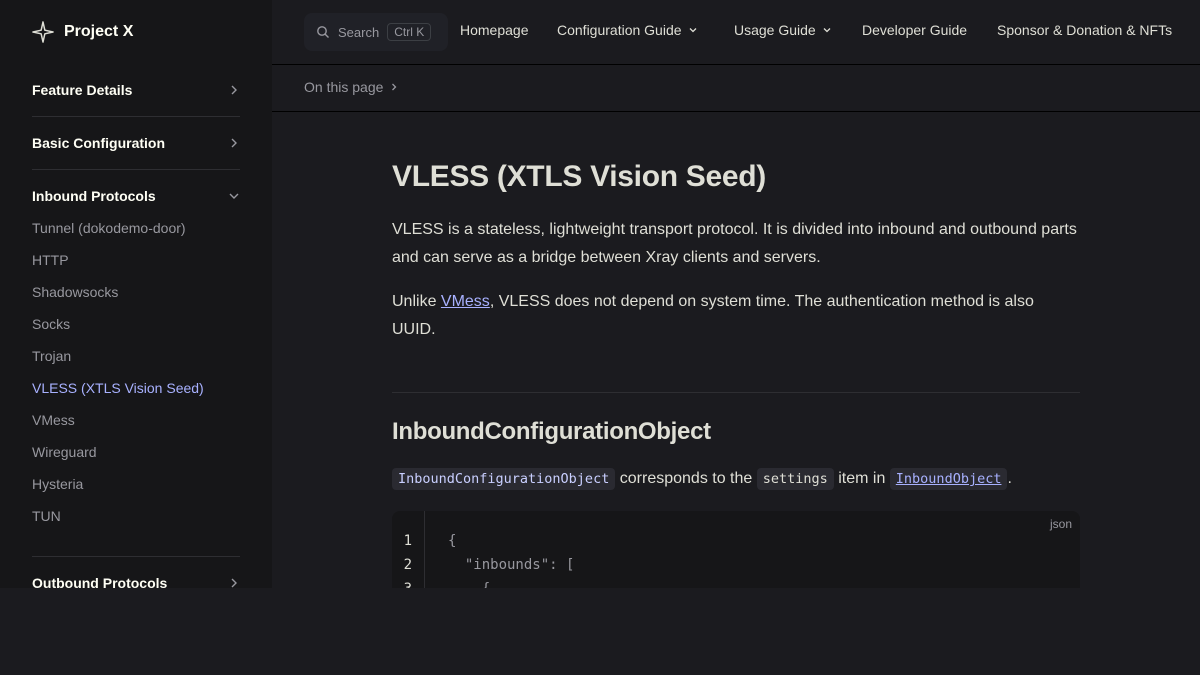 The height and width of the screenshot is (675, 1200). I want to click on section-heading: InboundConfigurationObject, so click(551, 431).